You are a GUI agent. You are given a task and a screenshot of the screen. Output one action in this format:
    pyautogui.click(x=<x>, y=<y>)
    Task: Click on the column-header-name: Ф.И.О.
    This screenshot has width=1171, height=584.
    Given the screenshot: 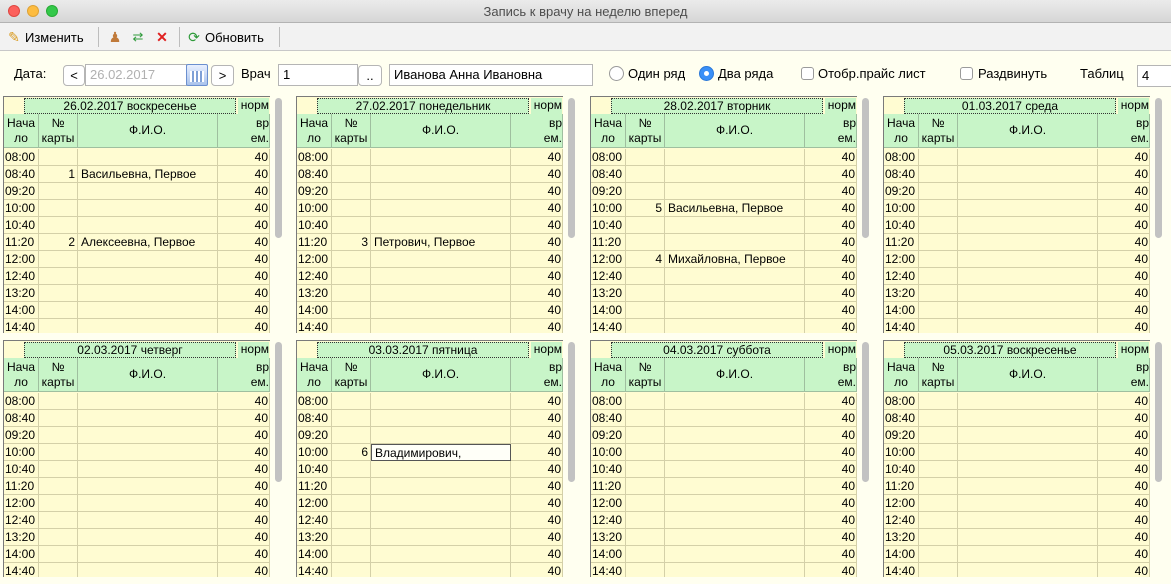 What is the action you would take?
    pyautogui.click(x=148, y=131)
    